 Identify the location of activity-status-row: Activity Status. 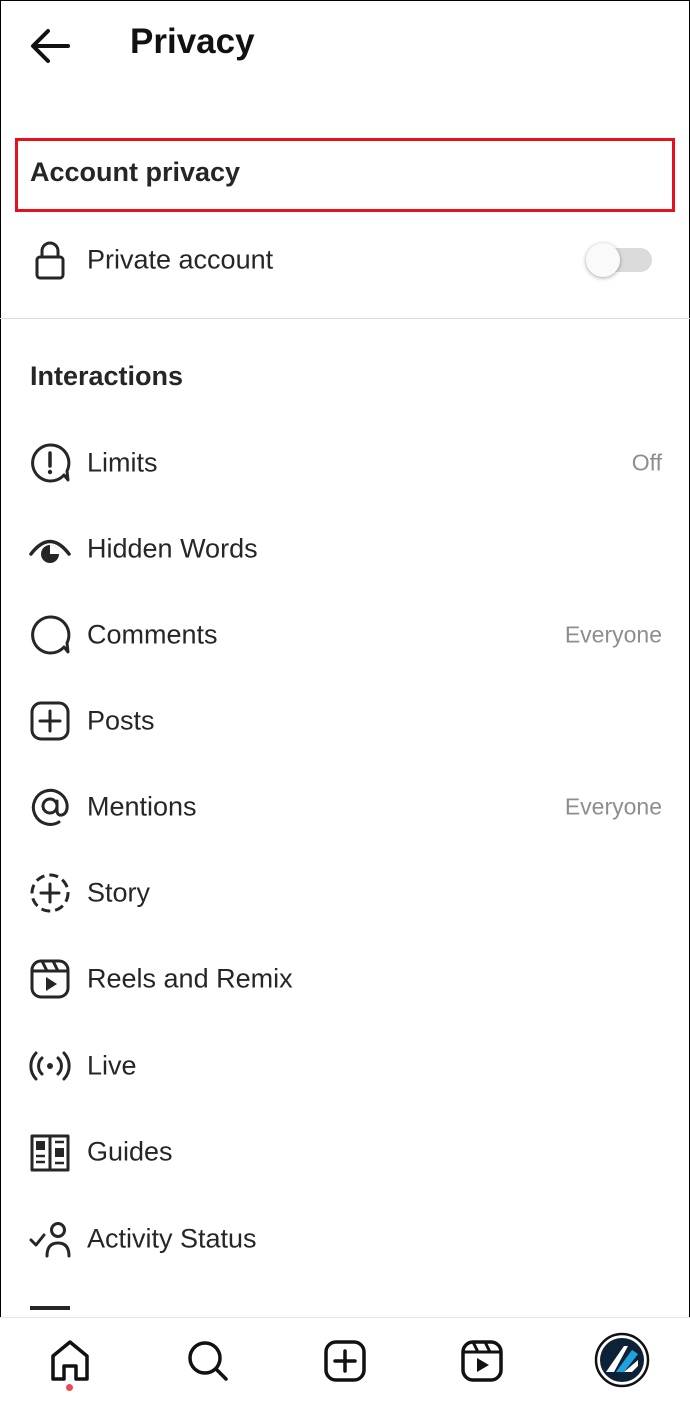
(345, 1239).